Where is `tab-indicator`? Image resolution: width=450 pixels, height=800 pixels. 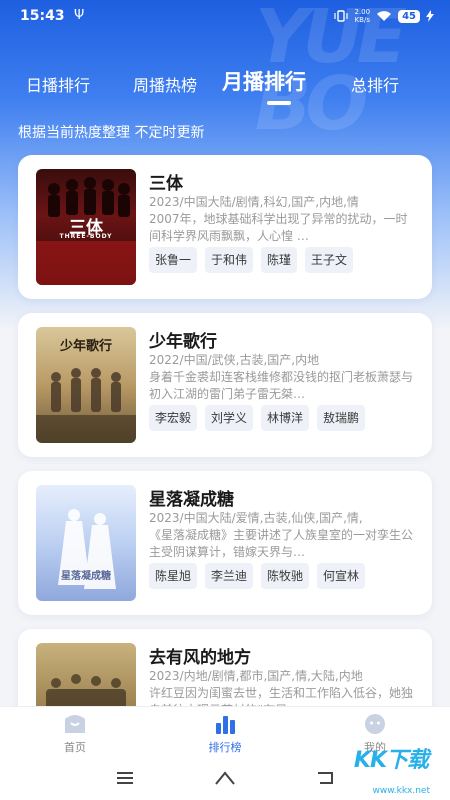
tab-indicator is located at coordinates (279, 103).